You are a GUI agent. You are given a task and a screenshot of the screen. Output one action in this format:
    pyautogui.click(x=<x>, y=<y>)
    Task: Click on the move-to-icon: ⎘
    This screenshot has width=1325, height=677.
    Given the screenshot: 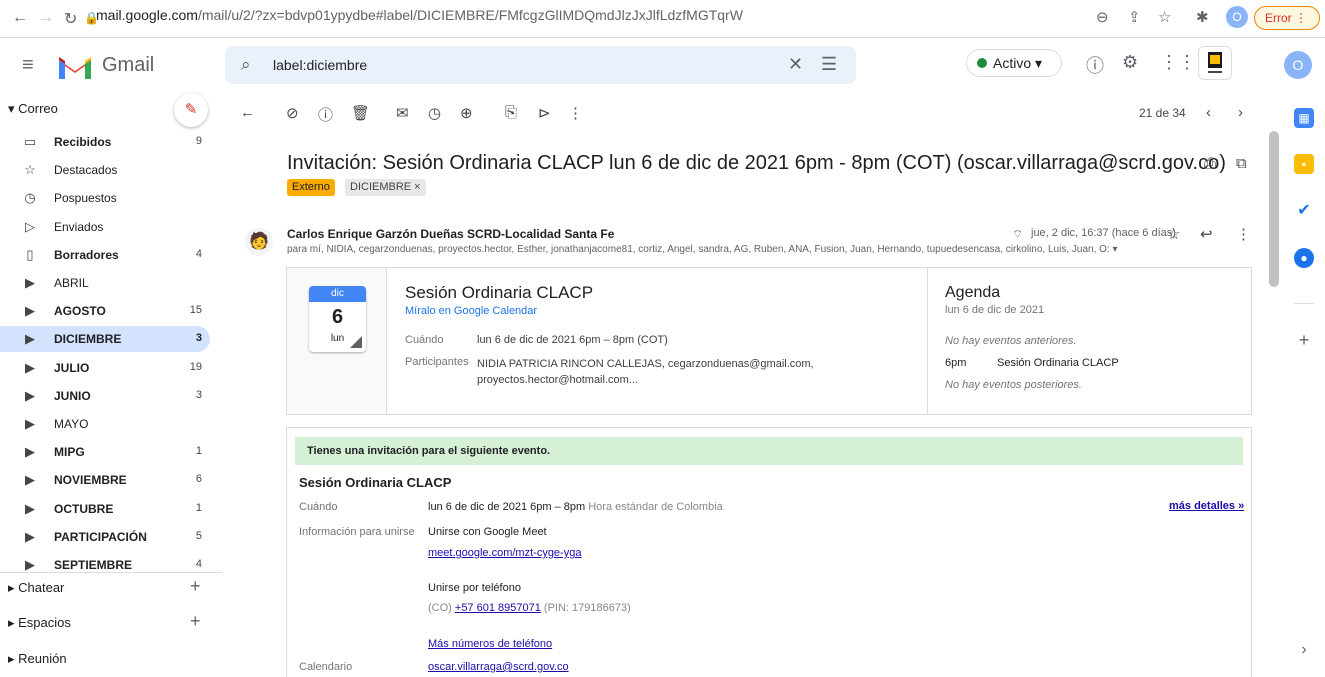 What is the action you would take?
    pyautogui.click(x=511, y=112)
    